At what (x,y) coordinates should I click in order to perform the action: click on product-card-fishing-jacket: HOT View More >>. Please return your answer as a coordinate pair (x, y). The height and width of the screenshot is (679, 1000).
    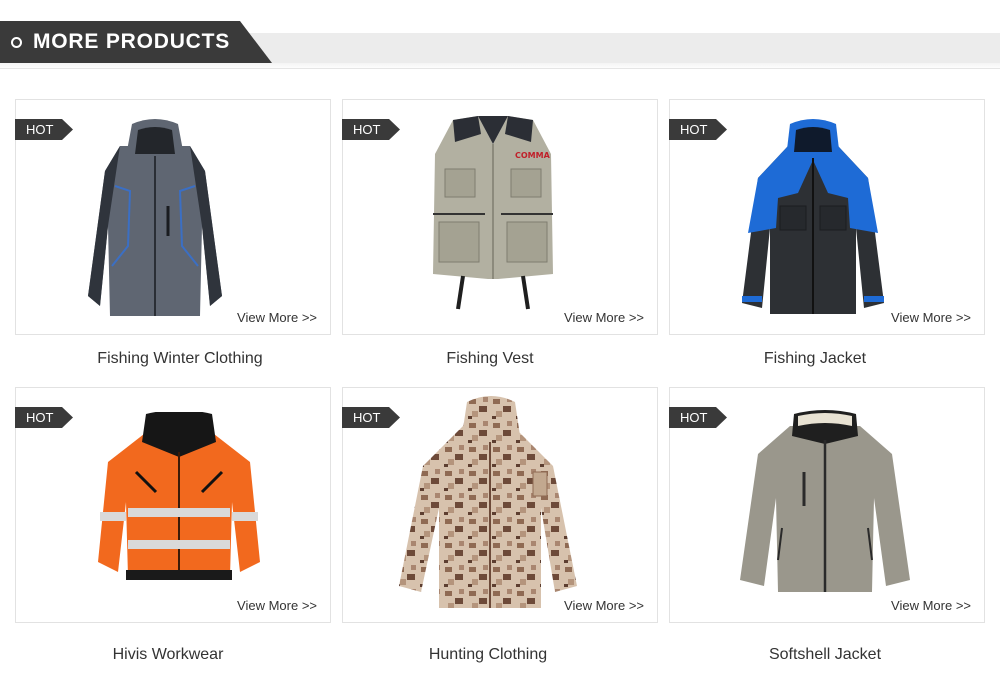
    Looking at the image, I should click on (827, 217).